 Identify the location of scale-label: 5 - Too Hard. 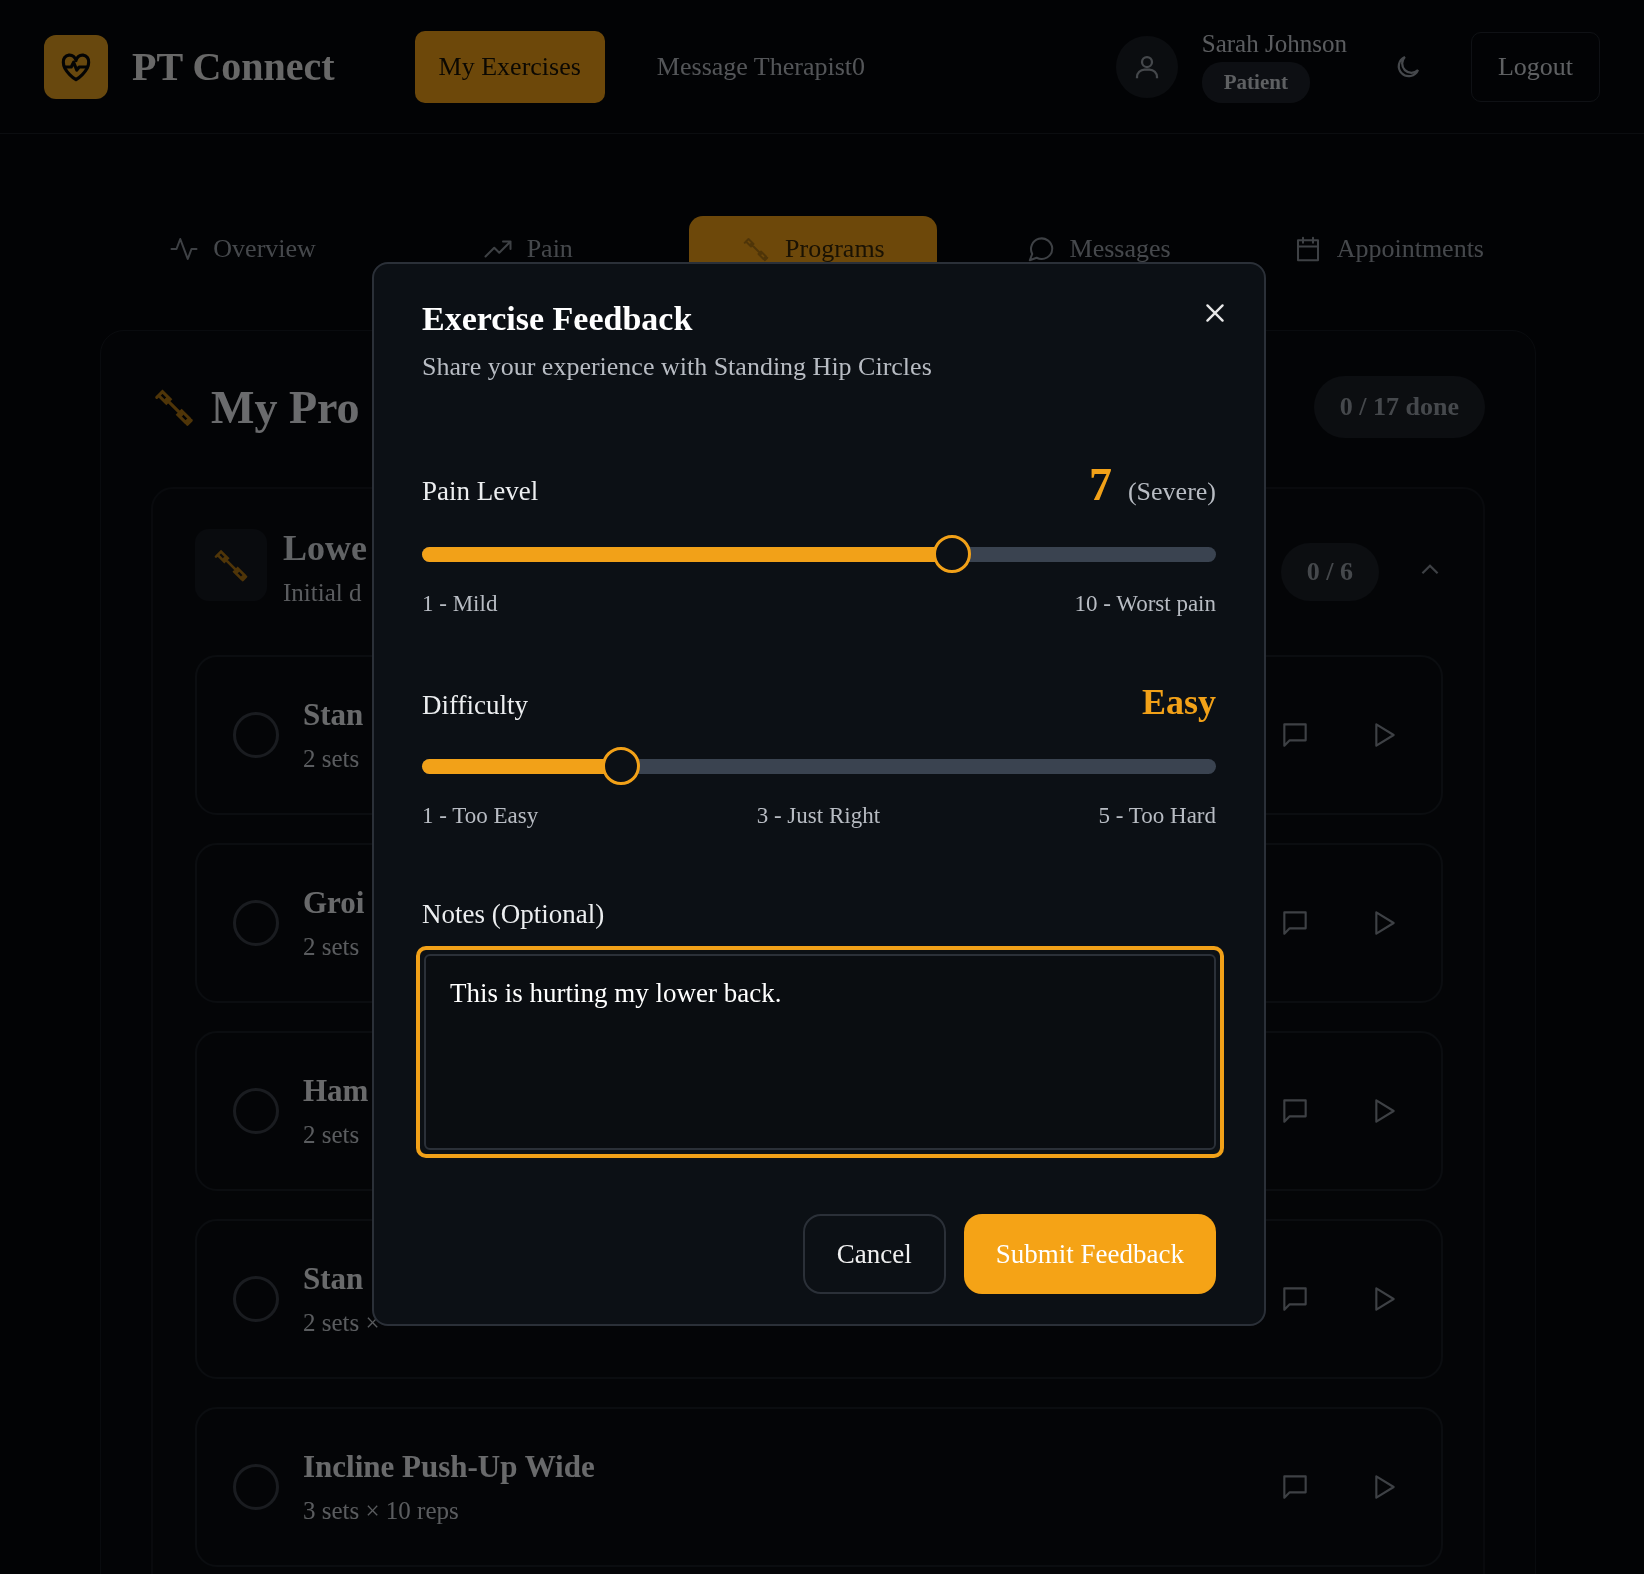
(1157, 816).